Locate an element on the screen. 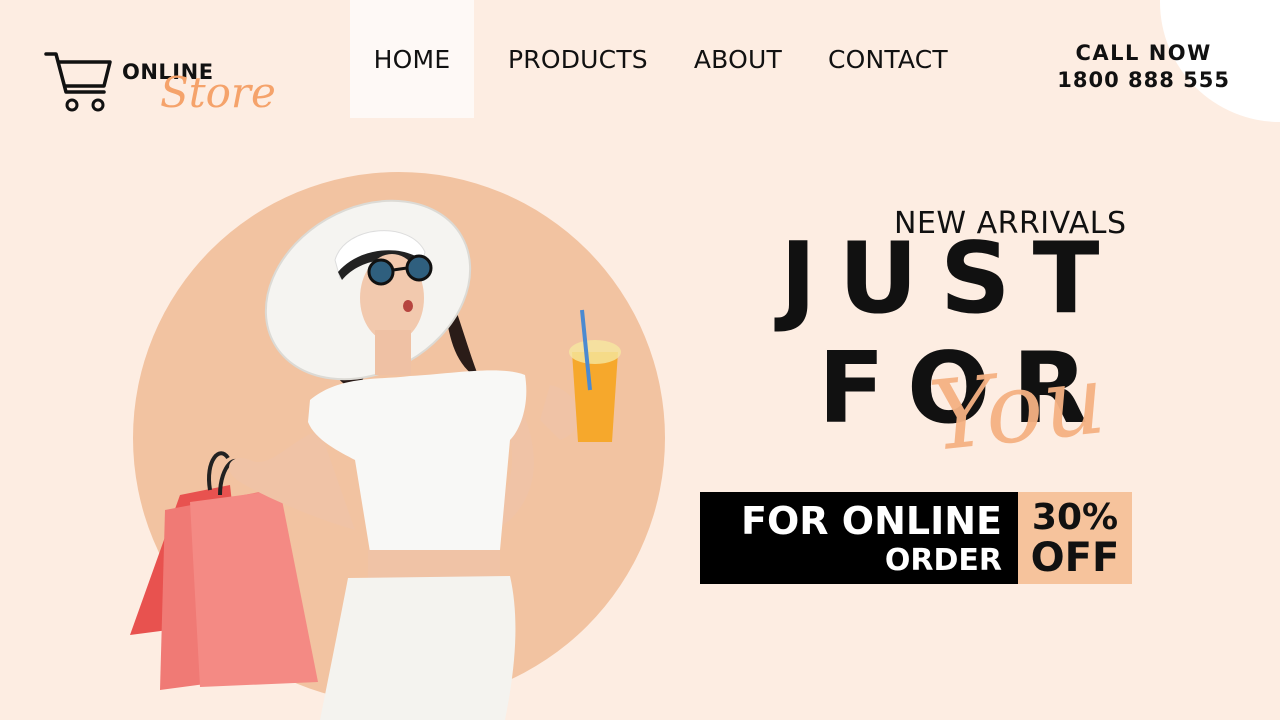 This screenshot has height=720, width=1280. headline-just: JUST is located at coordinates (951, 279).